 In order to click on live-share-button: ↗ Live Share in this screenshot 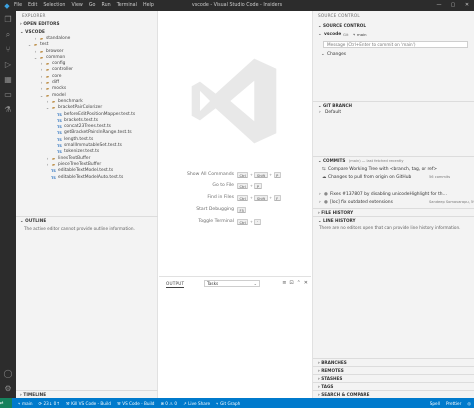, I will do `click(196, 403)`.